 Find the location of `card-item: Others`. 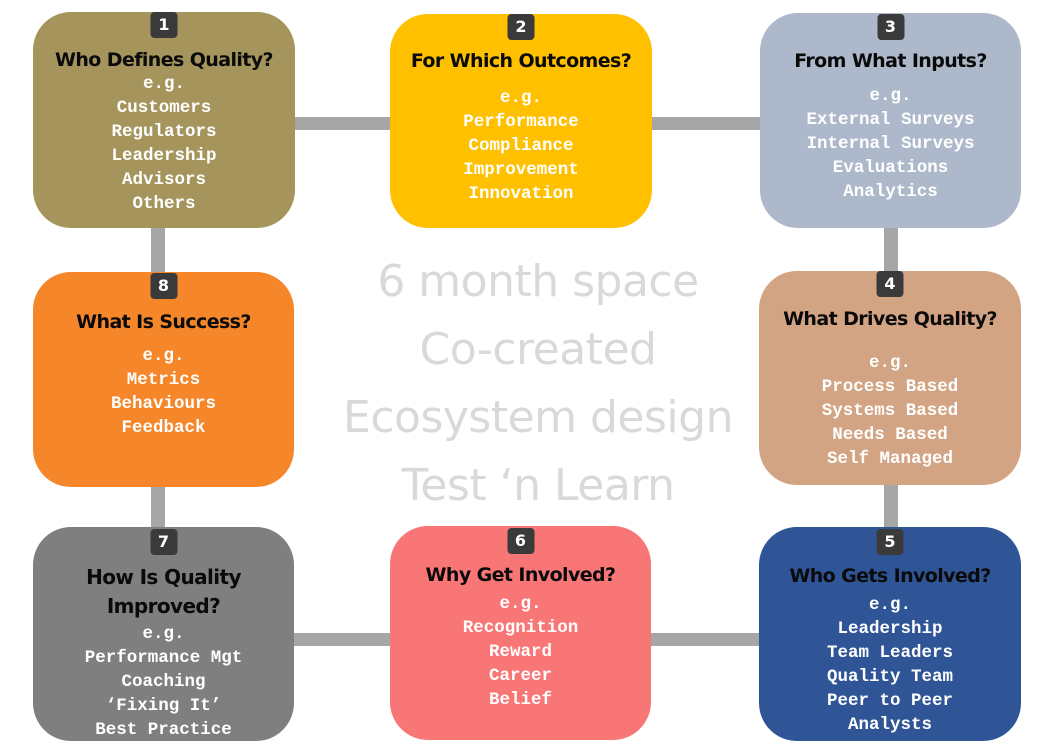

card-item: Others is located at coordinates (164, 204).